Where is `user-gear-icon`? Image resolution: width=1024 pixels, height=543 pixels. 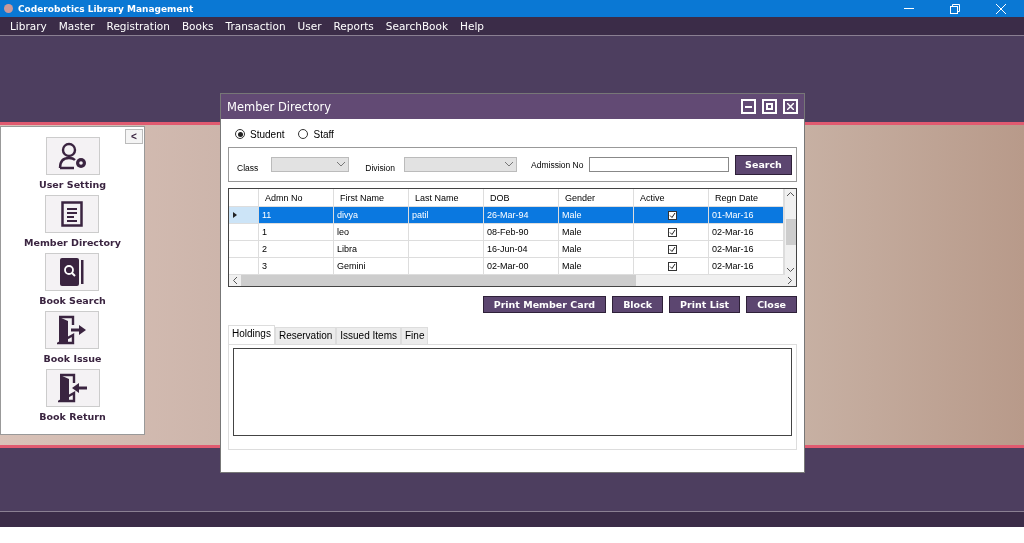
user-gear-icon is located at coordinates (72, 156).